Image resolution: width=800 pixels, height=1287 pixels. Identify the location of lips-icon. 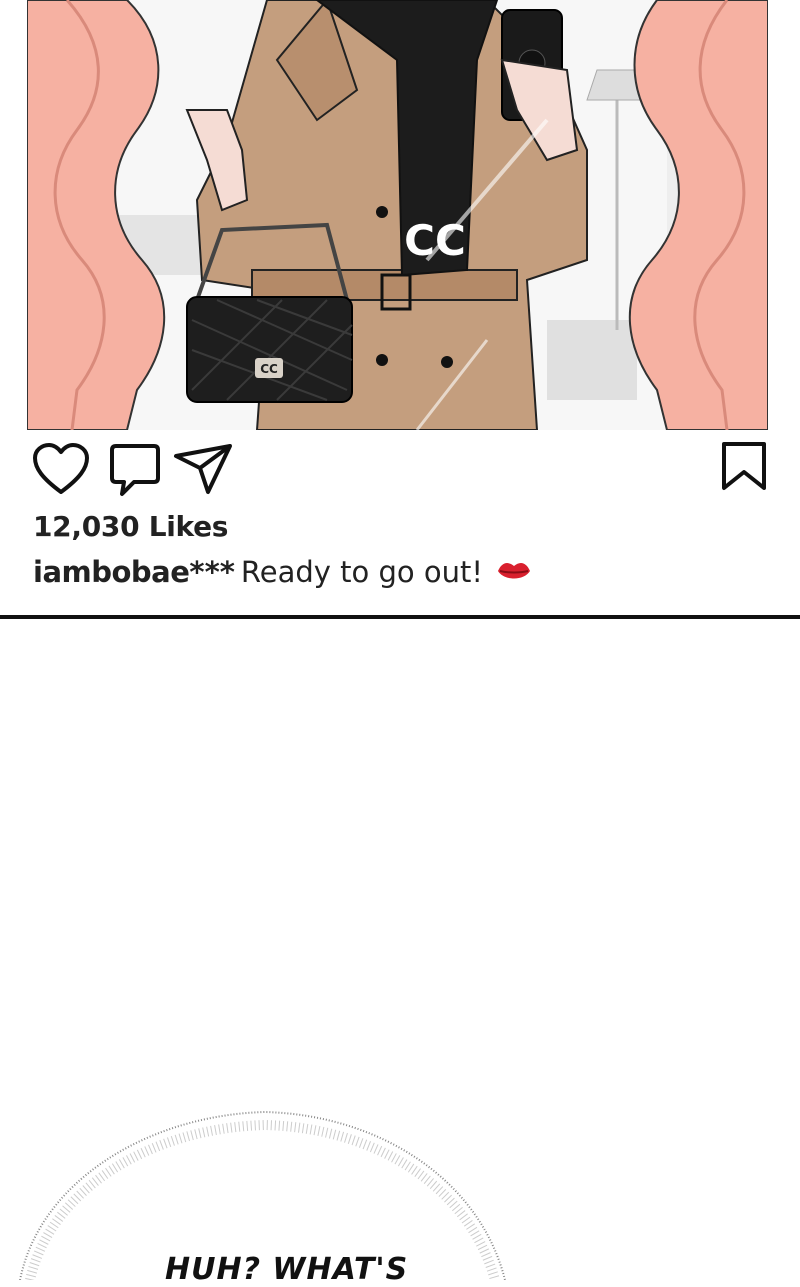
(514, 571).